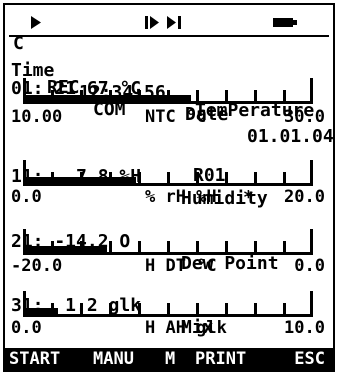 The image size is (341, 377). I want to click on skip-end-icon, so click(174, 22).